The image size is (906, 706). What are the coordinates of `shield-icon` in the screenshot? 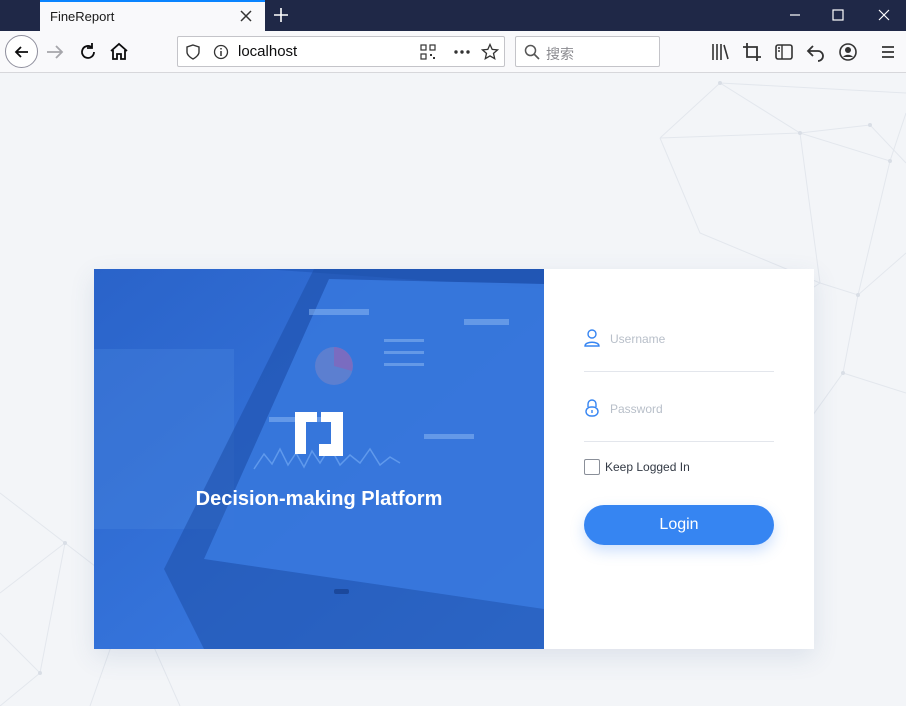 It's located at (193, 52).